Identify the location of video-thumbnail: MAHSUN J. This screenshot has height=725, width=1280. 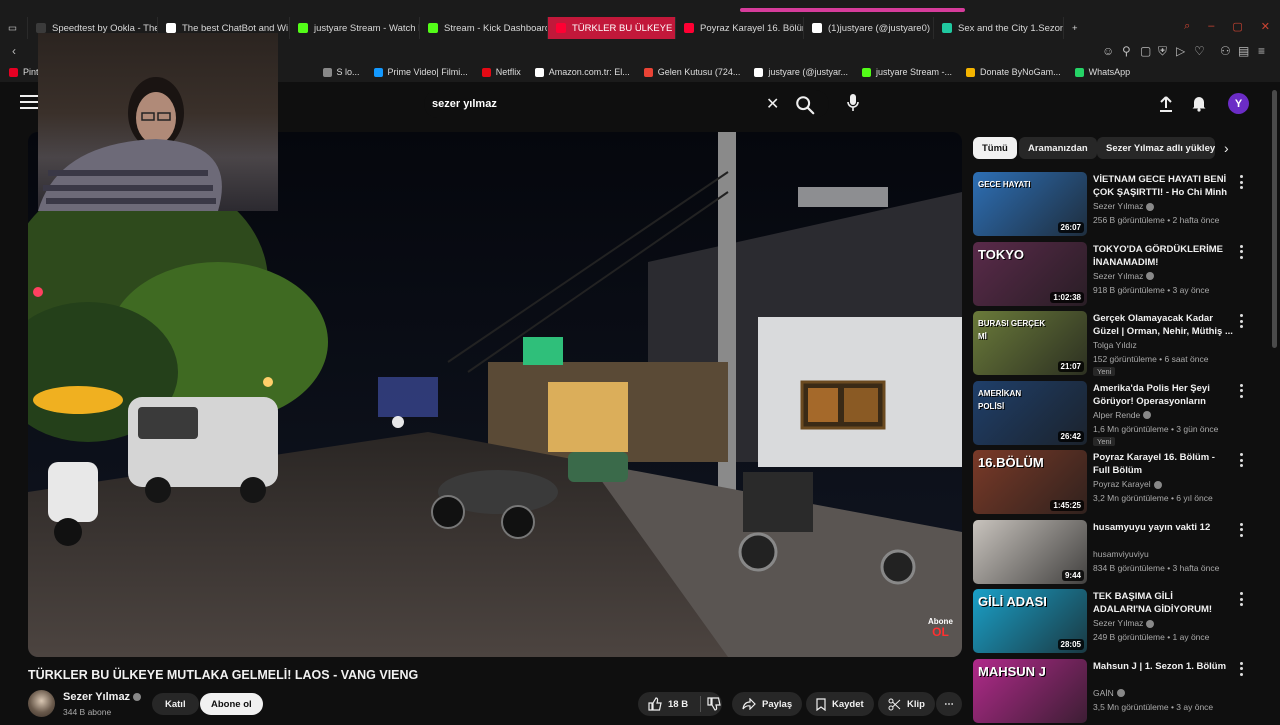
(1030, 690).